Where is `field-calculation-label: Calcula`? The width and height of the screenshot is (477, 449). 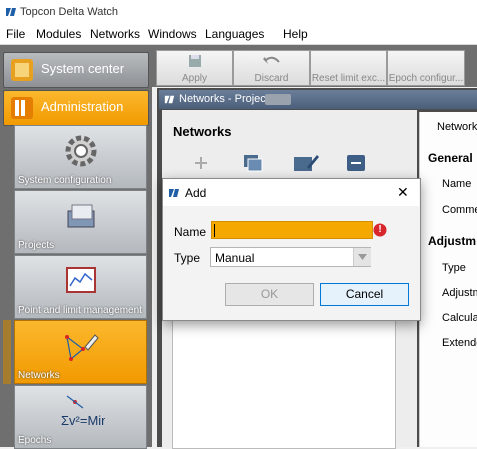 field-calculation-label: Calcula is located at coordinates (459, 318).